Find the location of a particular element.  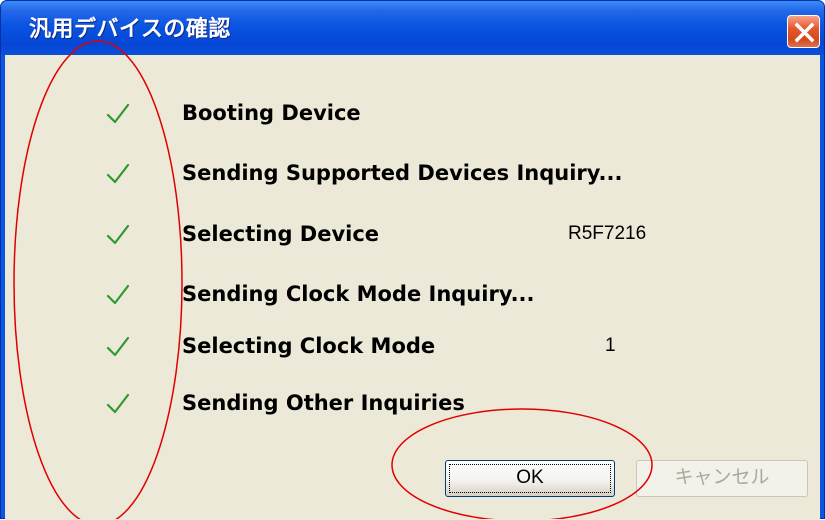

step-row-selecting-device: Selecting Device R5F7216 is located at coordinates (412, 236).